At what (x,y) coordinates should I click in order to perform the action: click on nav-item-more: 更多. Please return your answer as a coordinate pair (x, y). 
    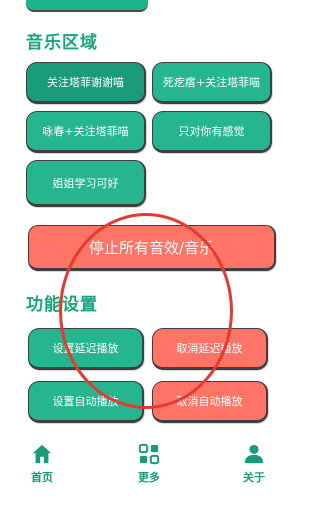
    Looking at the image, I should click on (149, 470).